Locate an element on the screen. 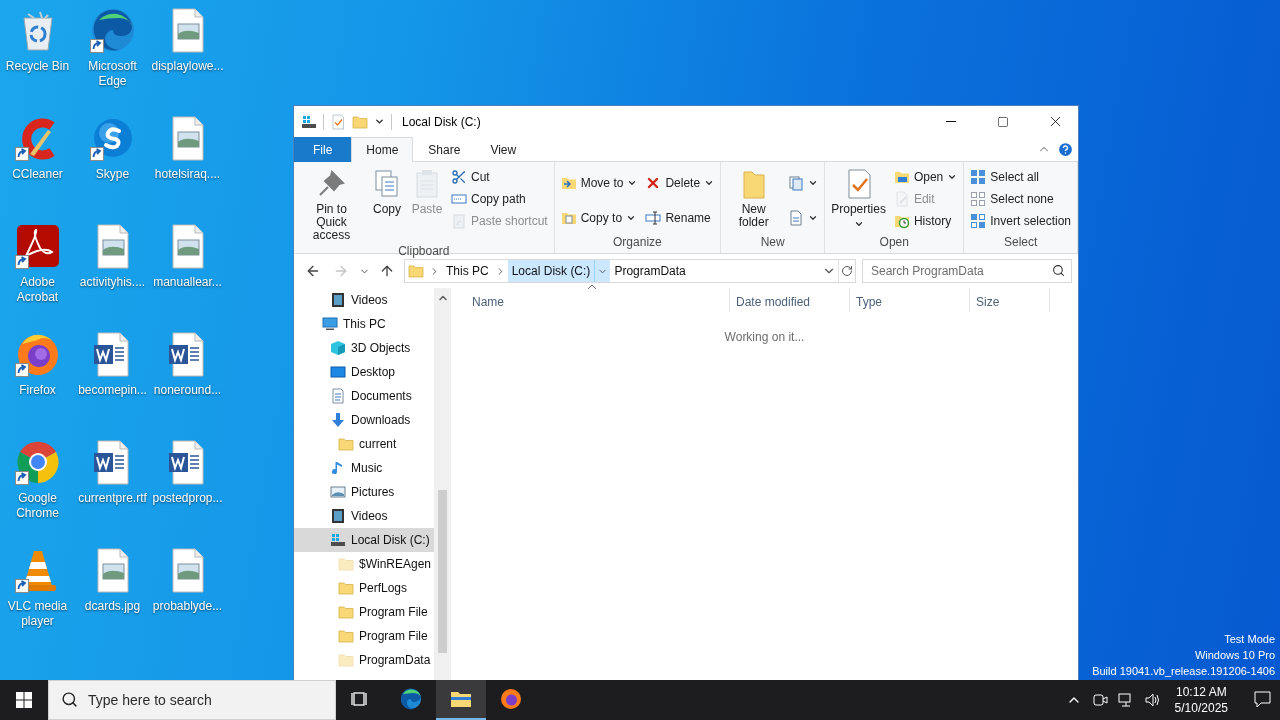  pictures-icon is located at coordinates (338, 492).